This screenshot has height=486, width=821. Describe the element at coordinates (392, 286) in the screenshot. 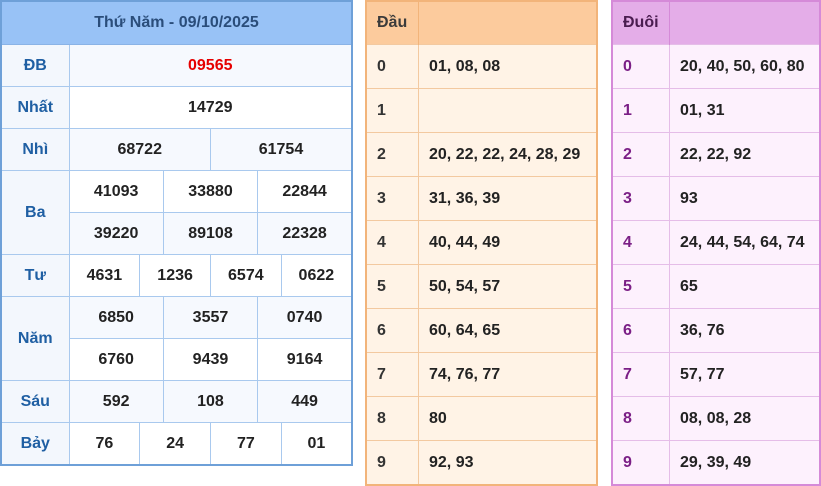

I see `head-digit: 5` at that location.